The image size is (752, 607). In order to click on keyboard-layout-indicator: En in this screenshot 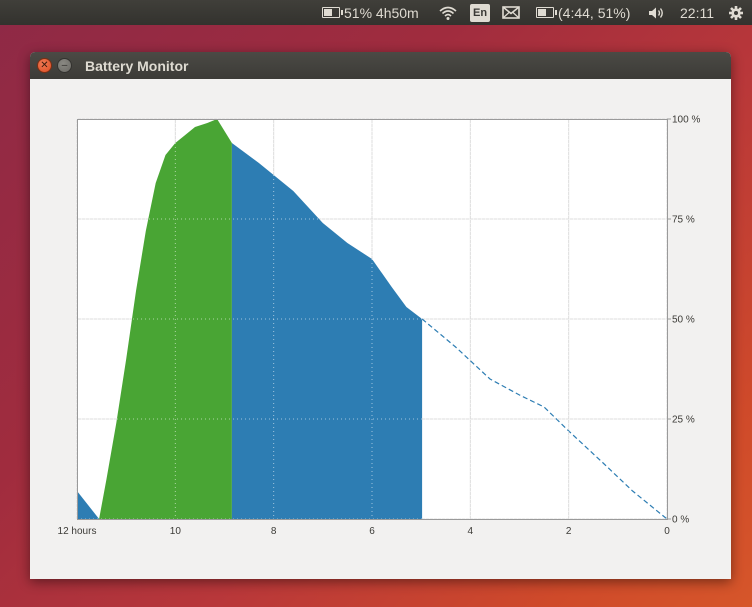, I will do `click(480, 12)`.